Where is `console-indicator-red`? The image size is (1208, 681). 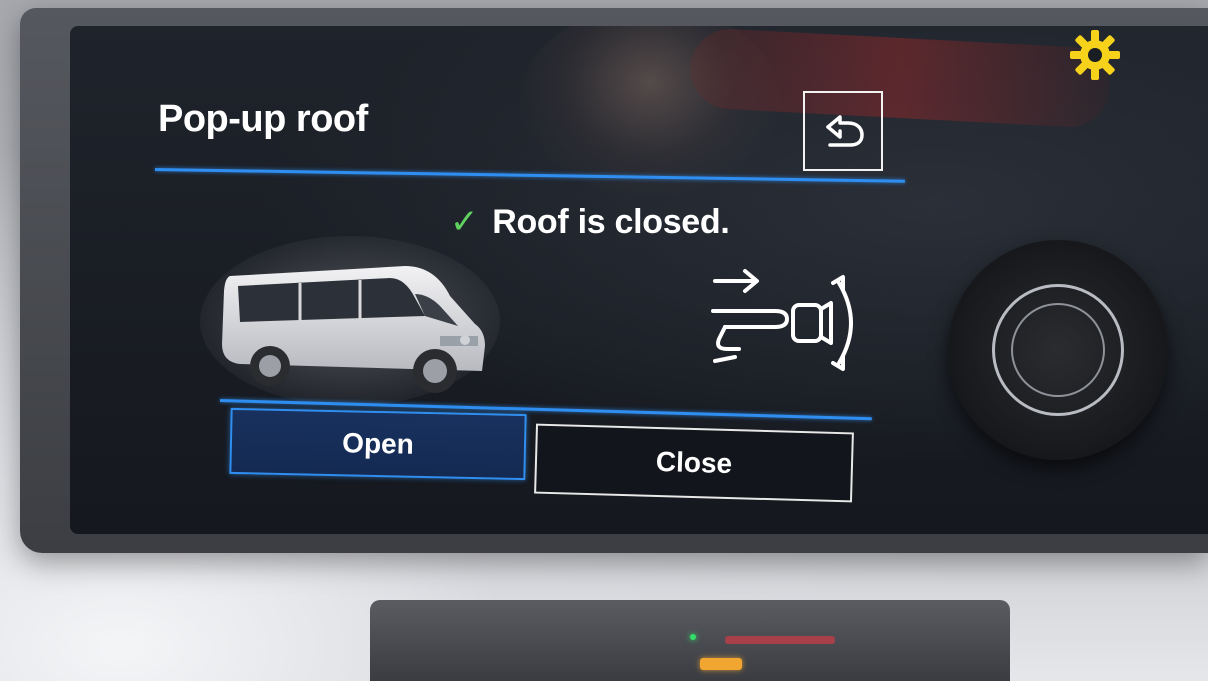
console-indicator-red is located at coordinates (780, 640).